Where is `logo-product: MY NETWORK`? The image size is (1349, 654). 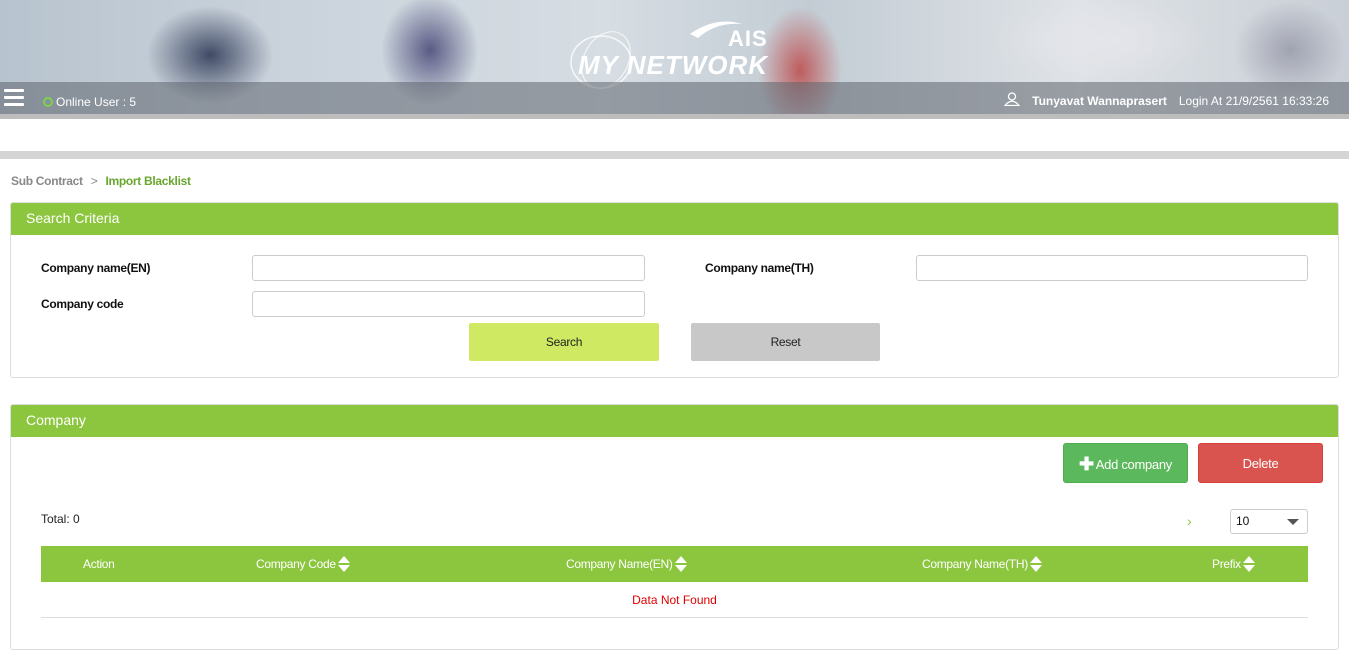
logo-product: MY NETWORK is located at coordinates (673, 65).